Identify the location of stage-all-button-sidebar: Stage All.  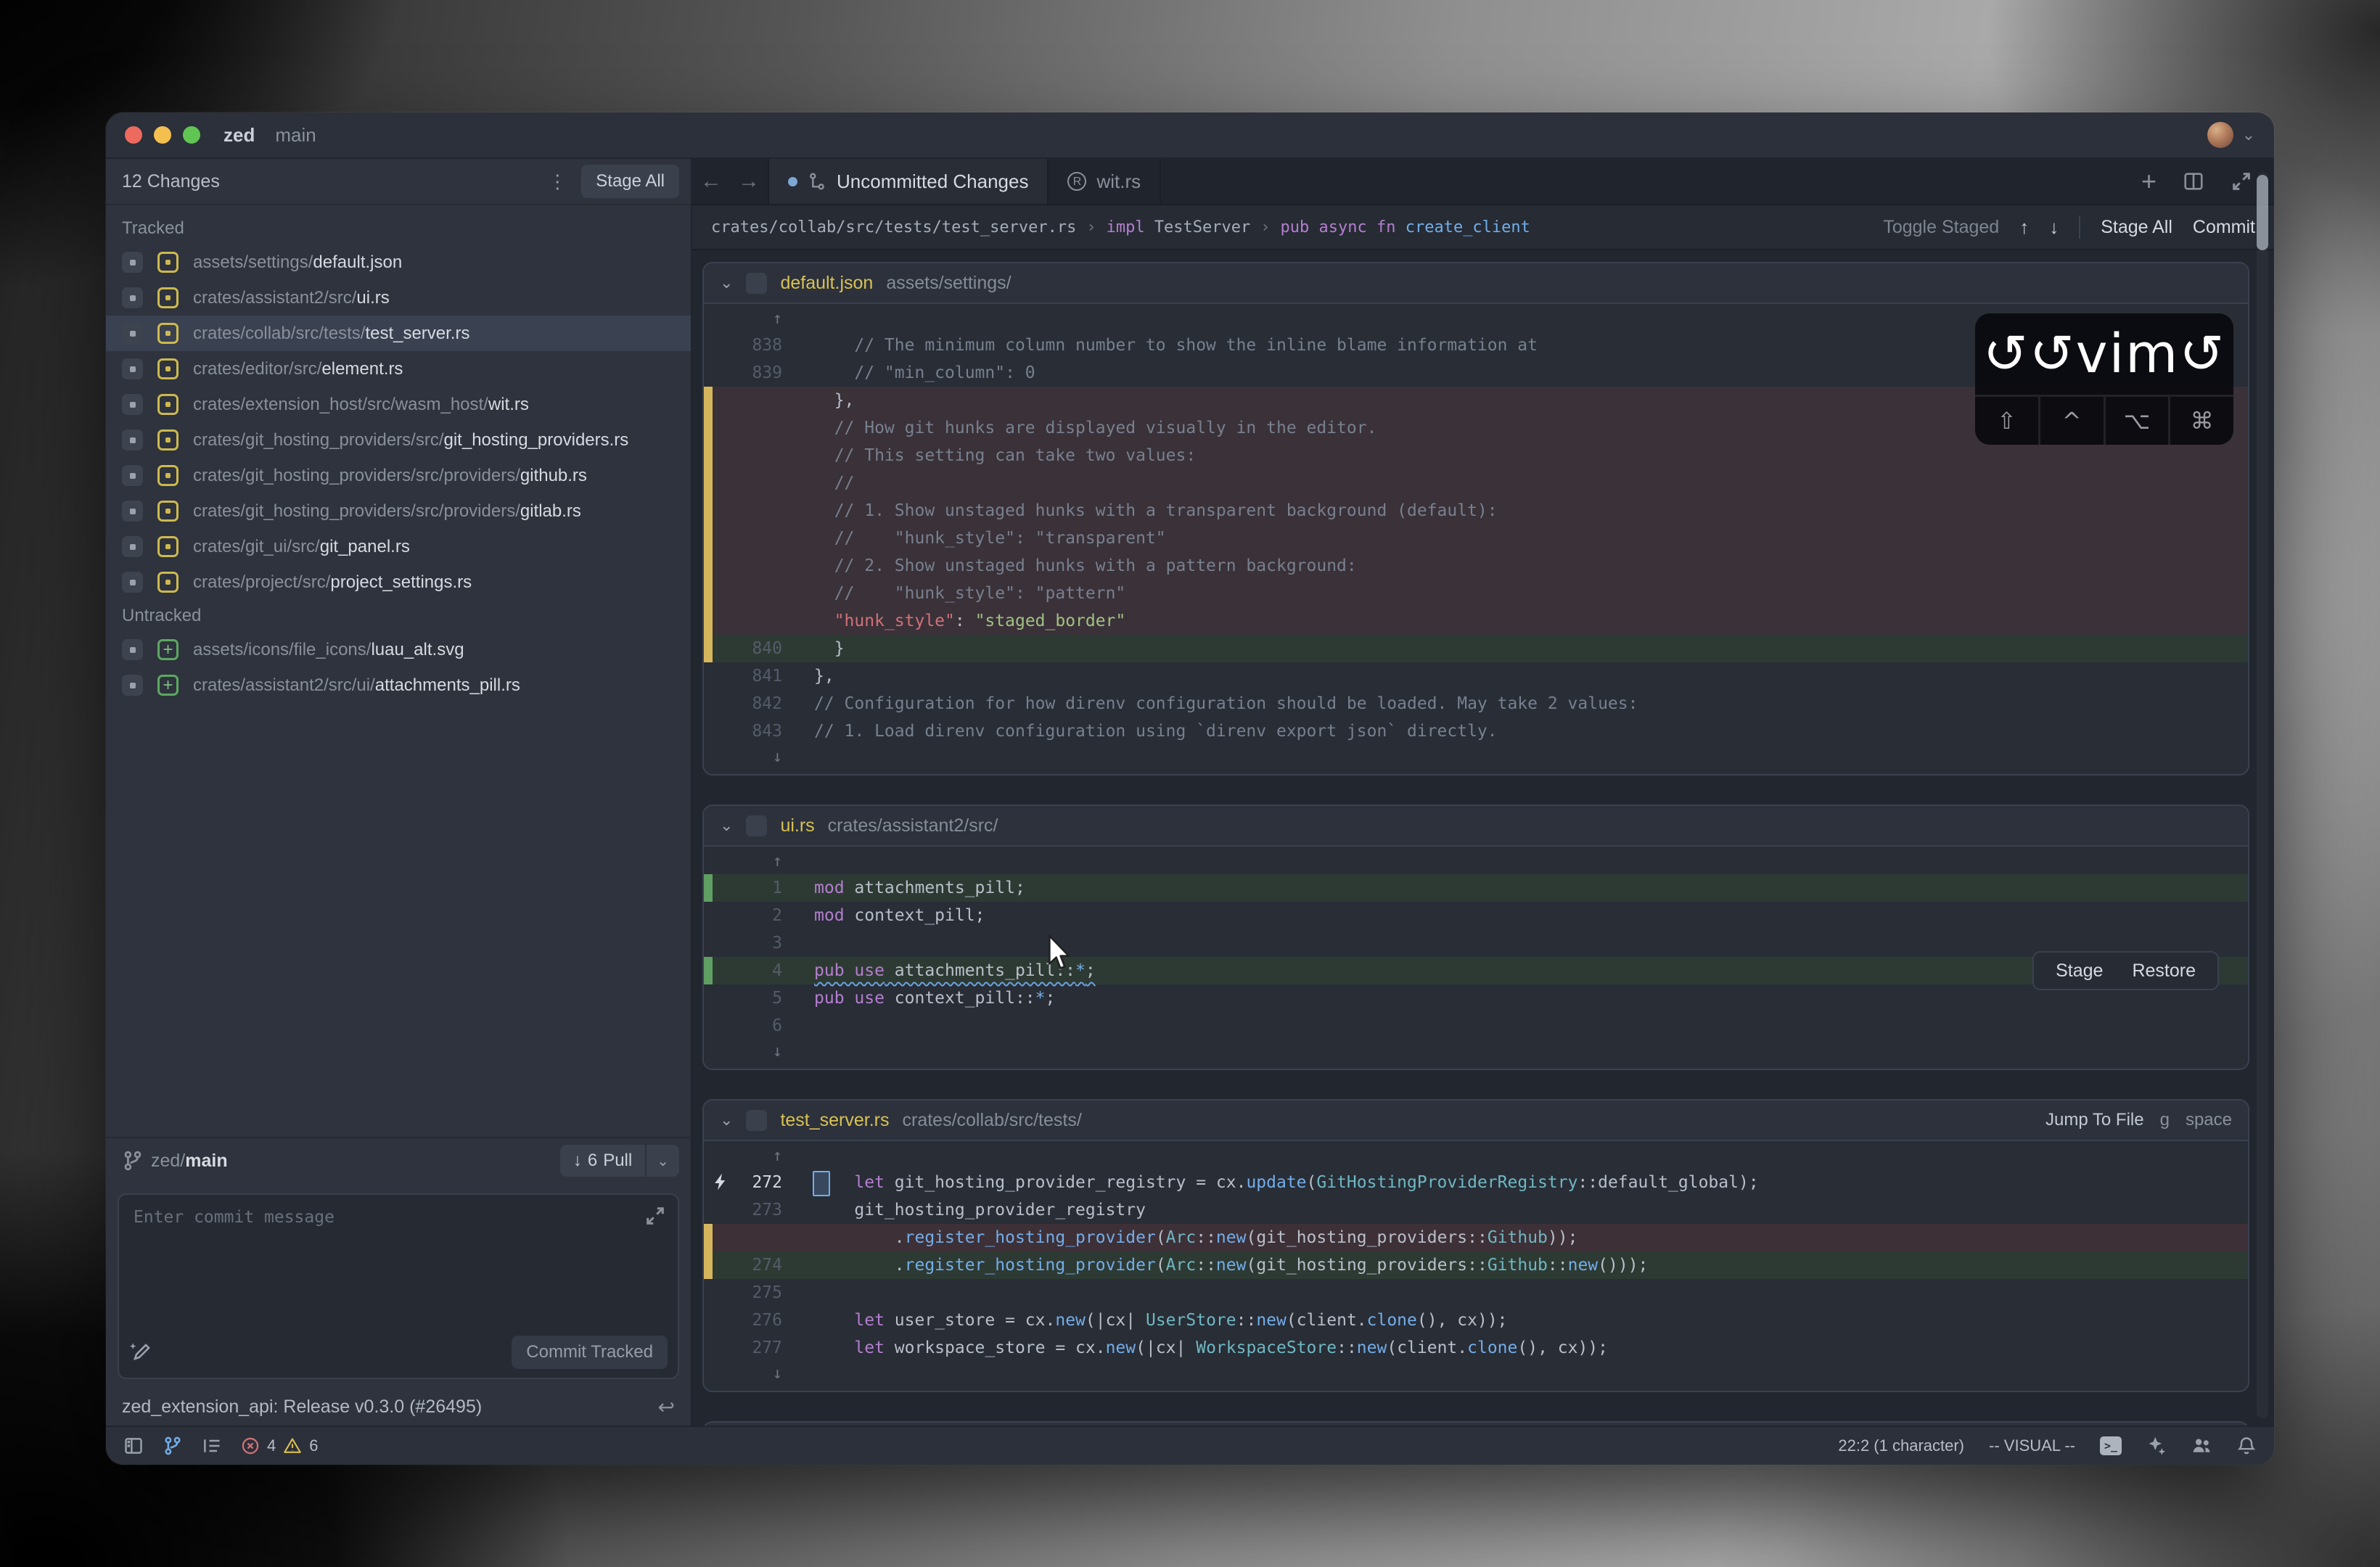
(630, 181).